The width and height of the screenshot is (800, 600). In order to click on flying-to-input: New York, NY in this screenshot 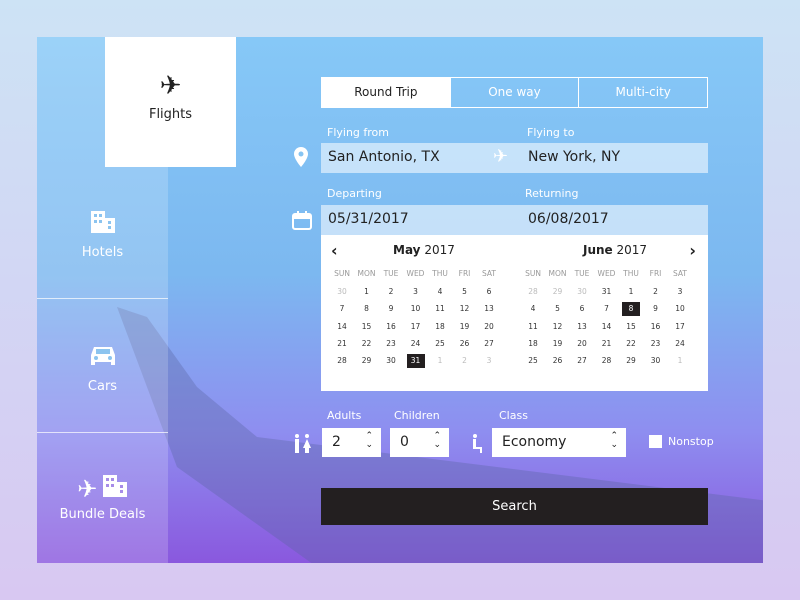, I will do `click(574, 157)`.